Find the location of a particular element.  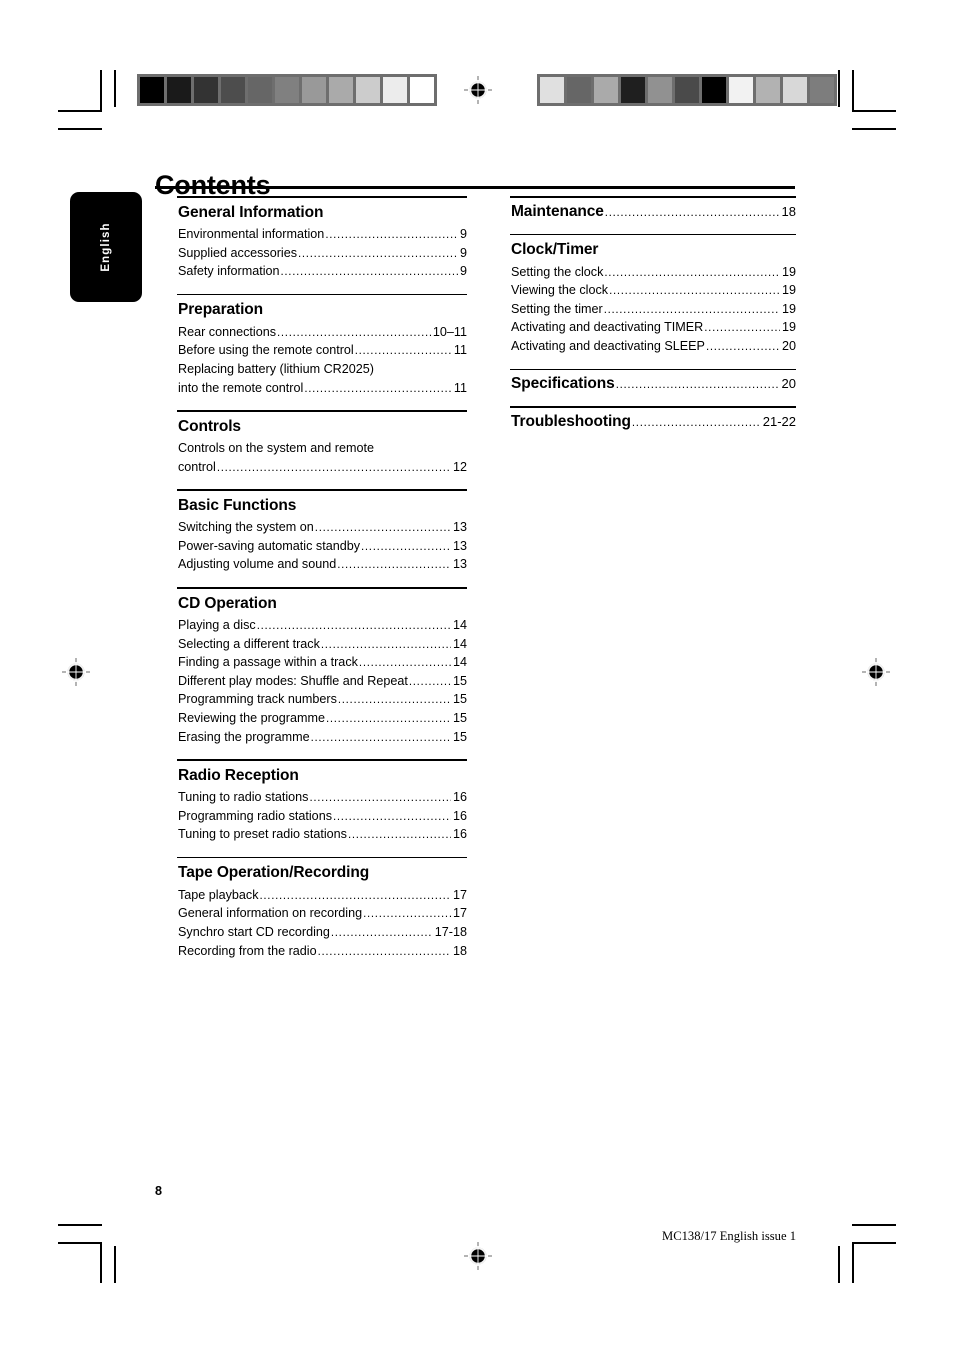

toc-section-heading: Tape Operation/Recording is located at coordinates (274, 873).